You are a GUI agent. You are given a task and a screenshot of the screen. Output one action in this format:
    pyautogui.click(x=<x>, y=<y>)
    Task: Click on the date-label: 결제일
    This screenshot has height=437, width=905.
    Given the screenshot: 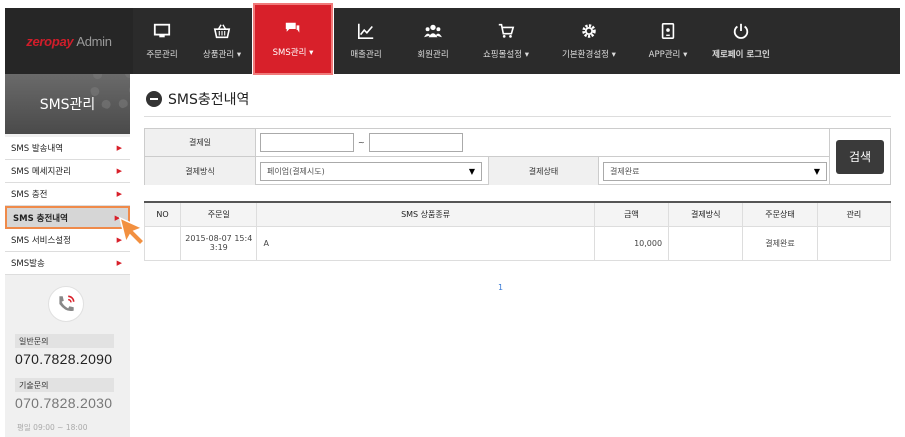 What is the action you would take?
    pyautogui.click(x=200, y=142)
    